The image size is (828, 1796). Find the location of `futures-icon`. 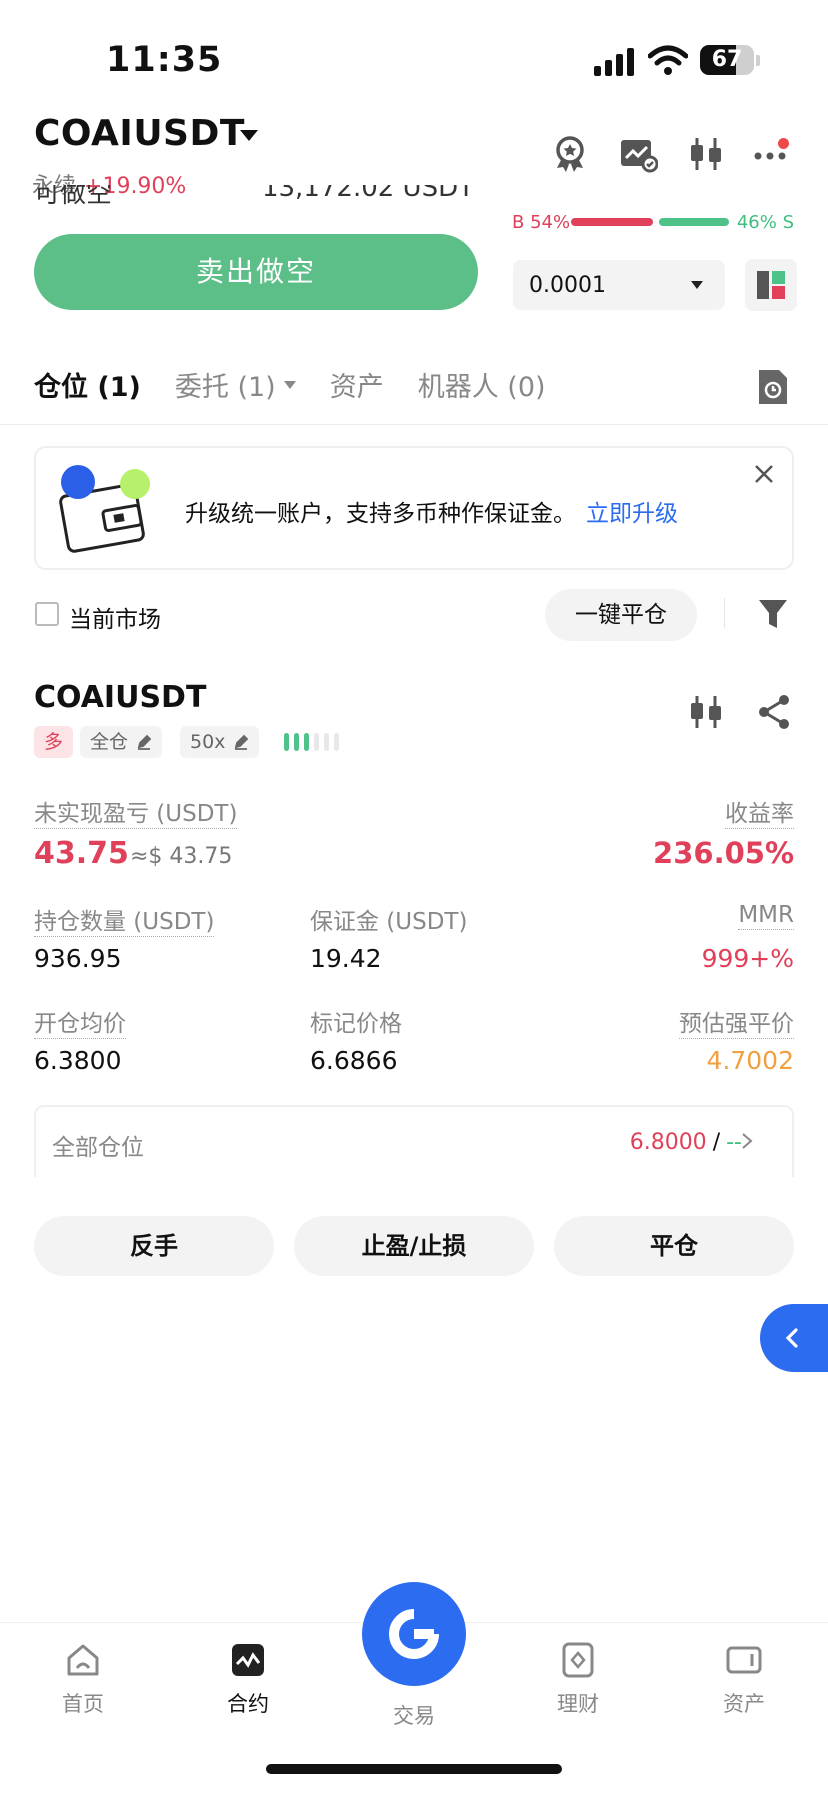

futures-icon is located at coordinates (248, 1660).